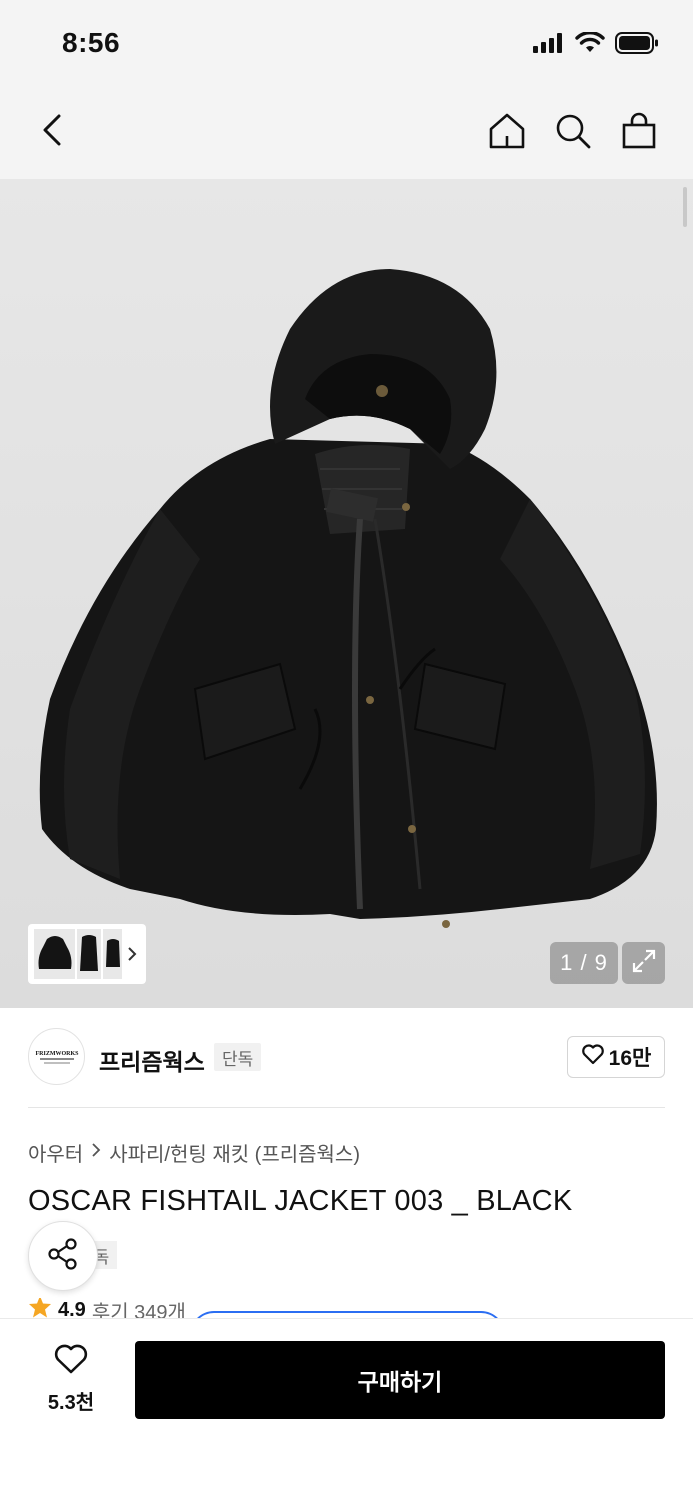  What do you see at coordinates (639, 131) in the screenshot?
I see `cart-icon` at bounding box center [639, 131].